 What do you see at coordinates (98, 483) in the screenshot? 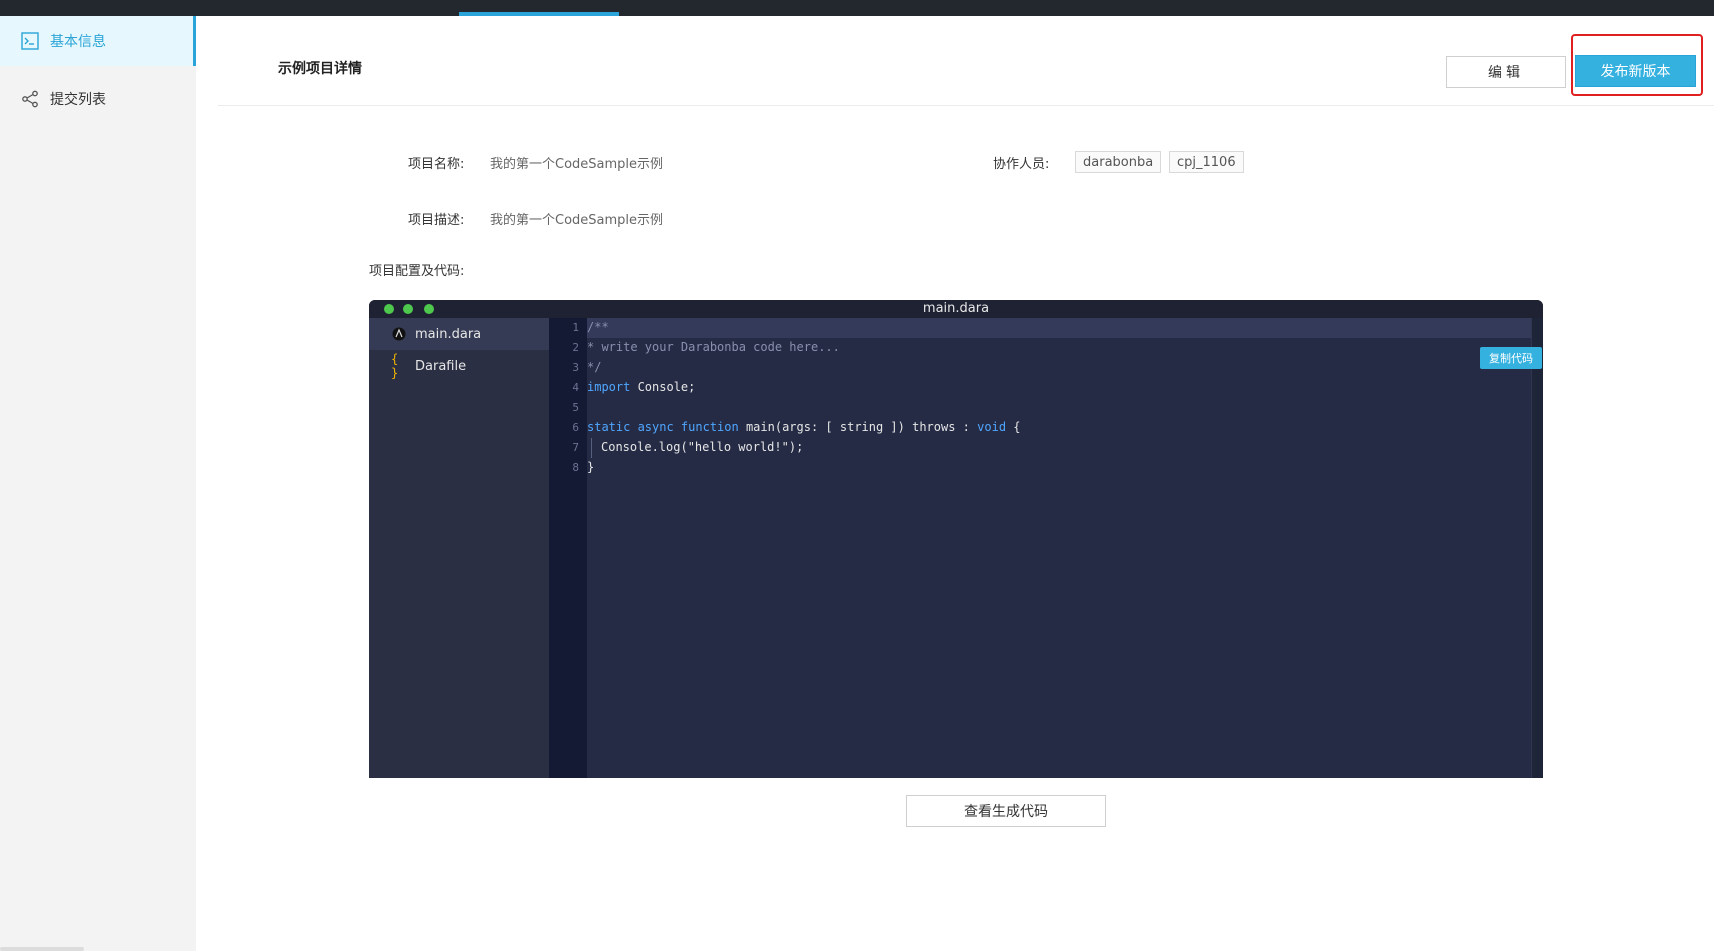
I see `sidebar: 基本信息 提交列表` at bounding box center [98, 483].